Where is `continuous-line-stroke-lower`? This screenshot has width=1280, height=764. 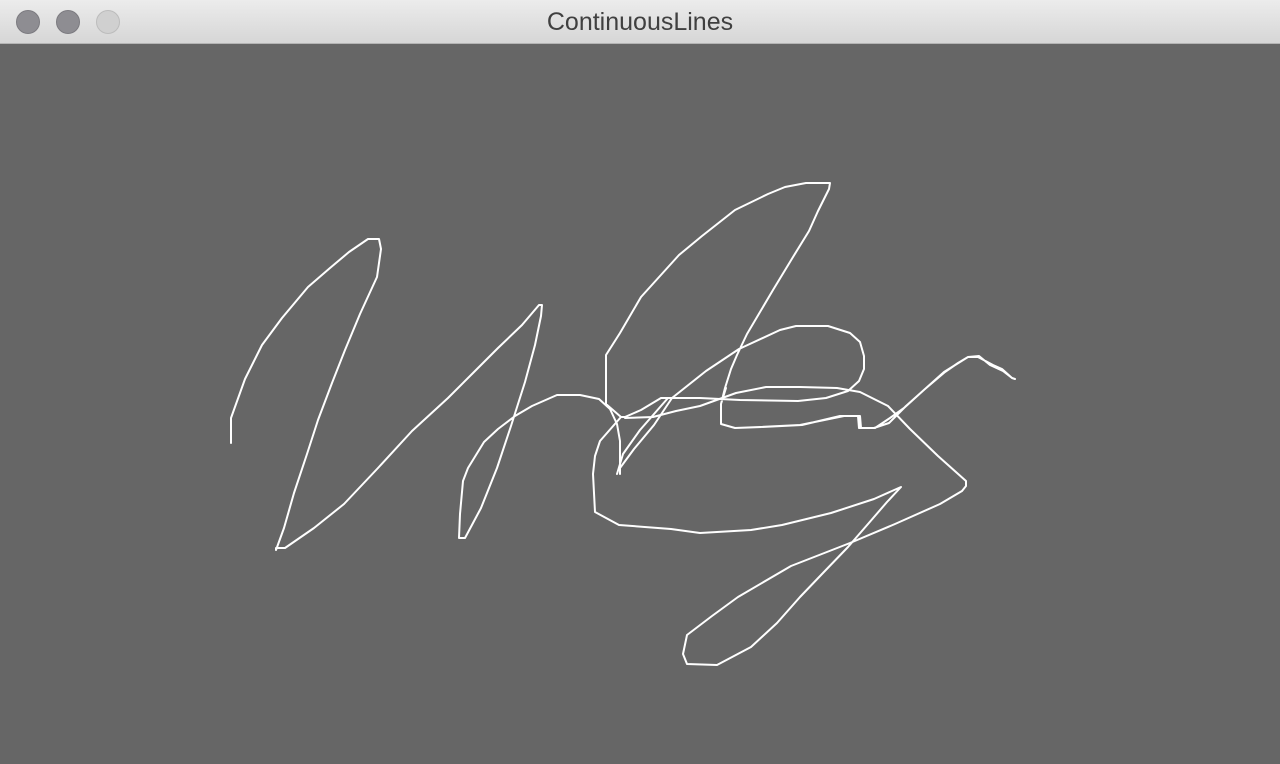
continuous-line-stroke-lower is located at coordinates (779, 526).